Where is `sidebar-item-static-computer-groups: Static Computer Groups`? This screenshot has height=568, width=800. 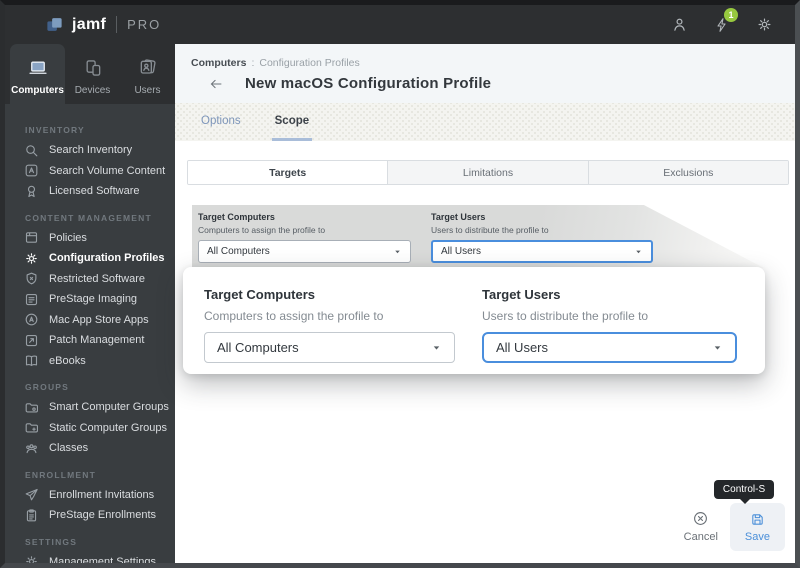
sidebar-item-static-computer-groups: Static Computer Groups is located at coordinates (90, 428).